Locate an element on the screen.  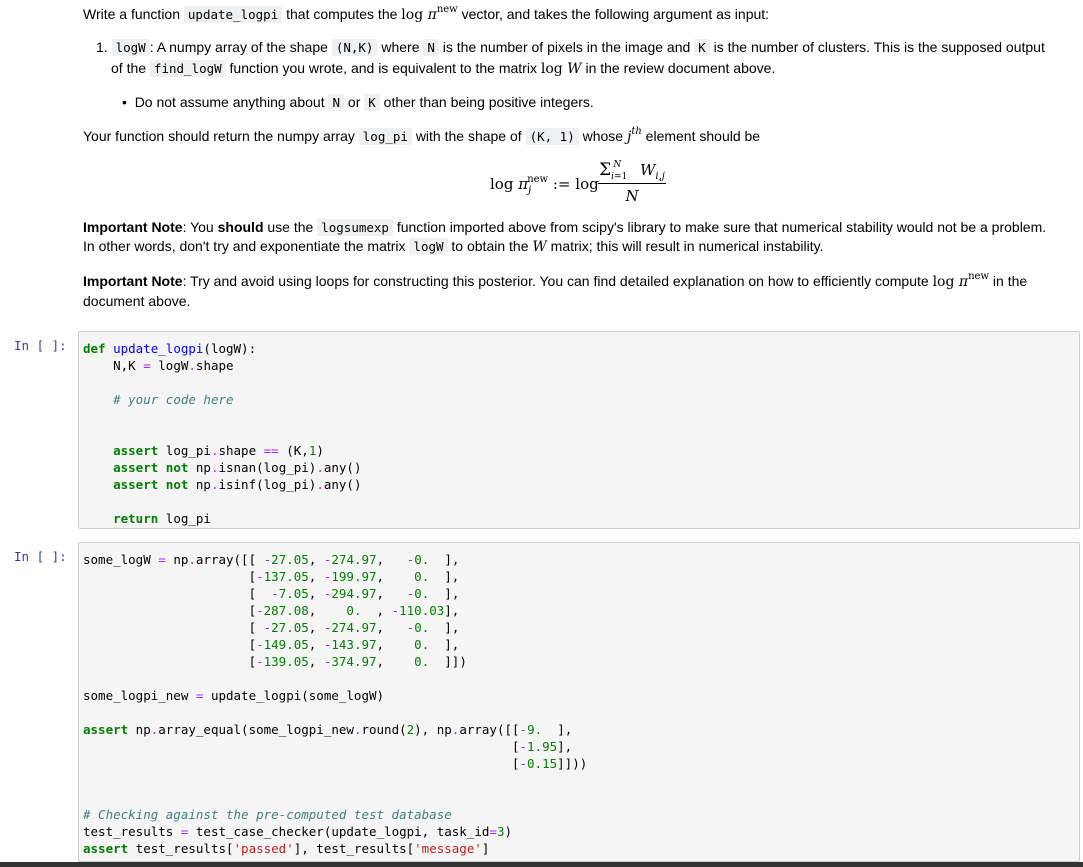
cell-prompt-2: In [ ]: is located at coordinates (40, 556).